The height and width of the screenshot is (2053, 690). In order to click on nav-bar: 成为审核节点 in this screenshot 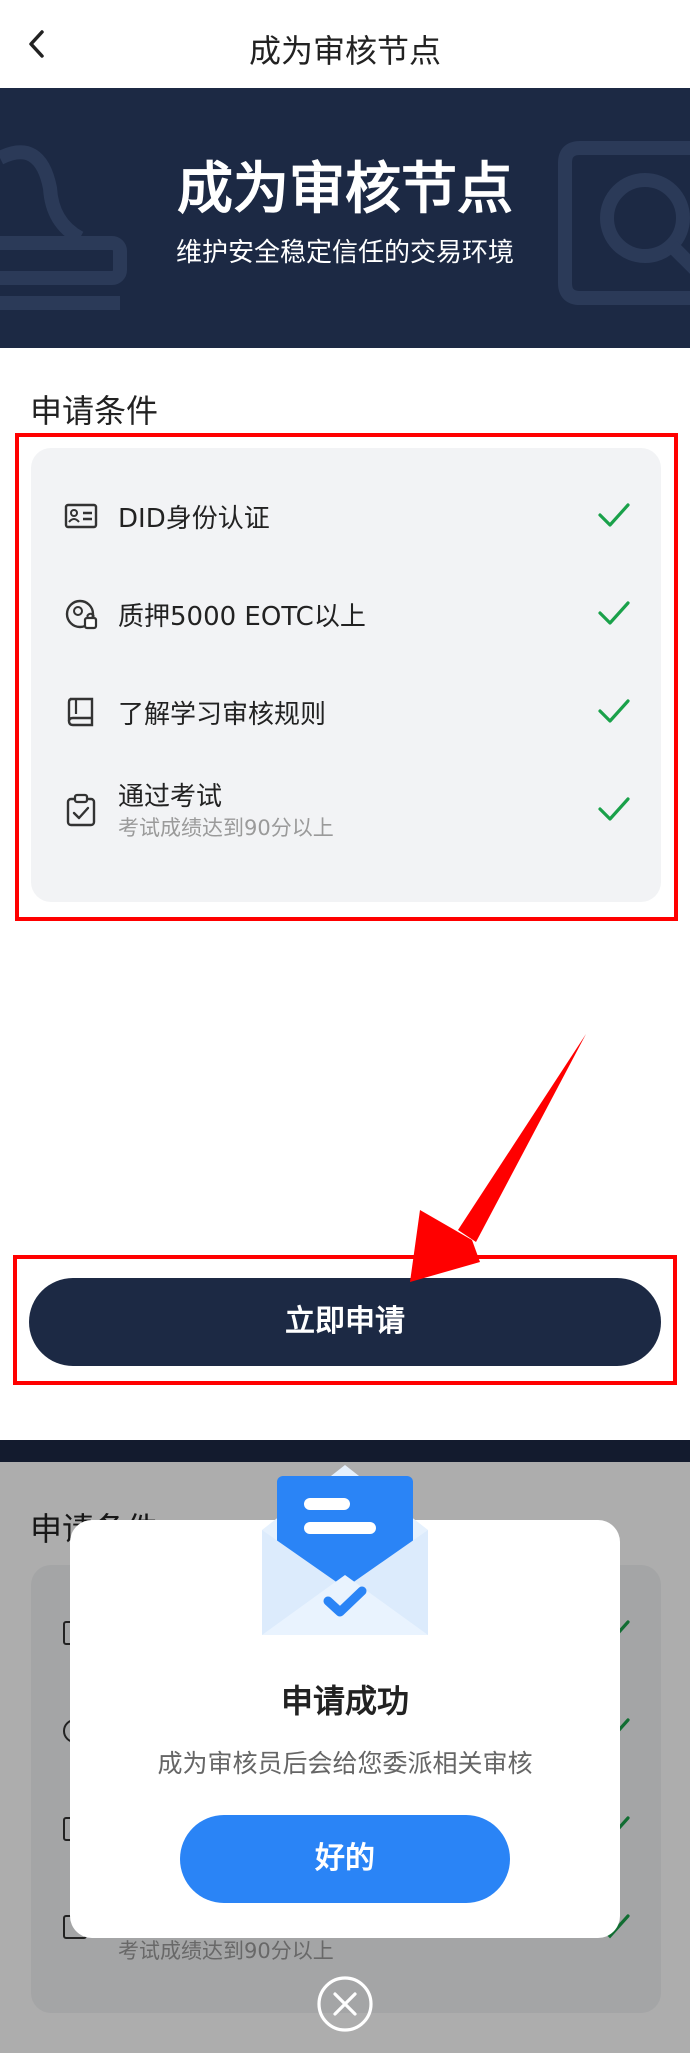, I will do `click(345, 44)`.